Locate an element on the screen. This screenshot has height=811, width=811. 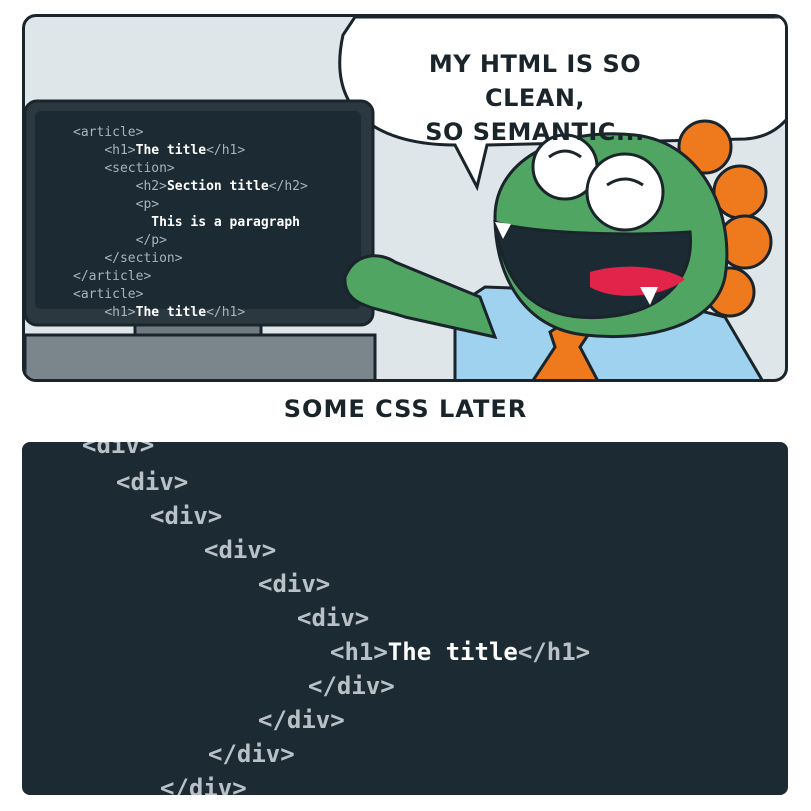
code-line: This is a paragraph is located at coordinates (190, 223).